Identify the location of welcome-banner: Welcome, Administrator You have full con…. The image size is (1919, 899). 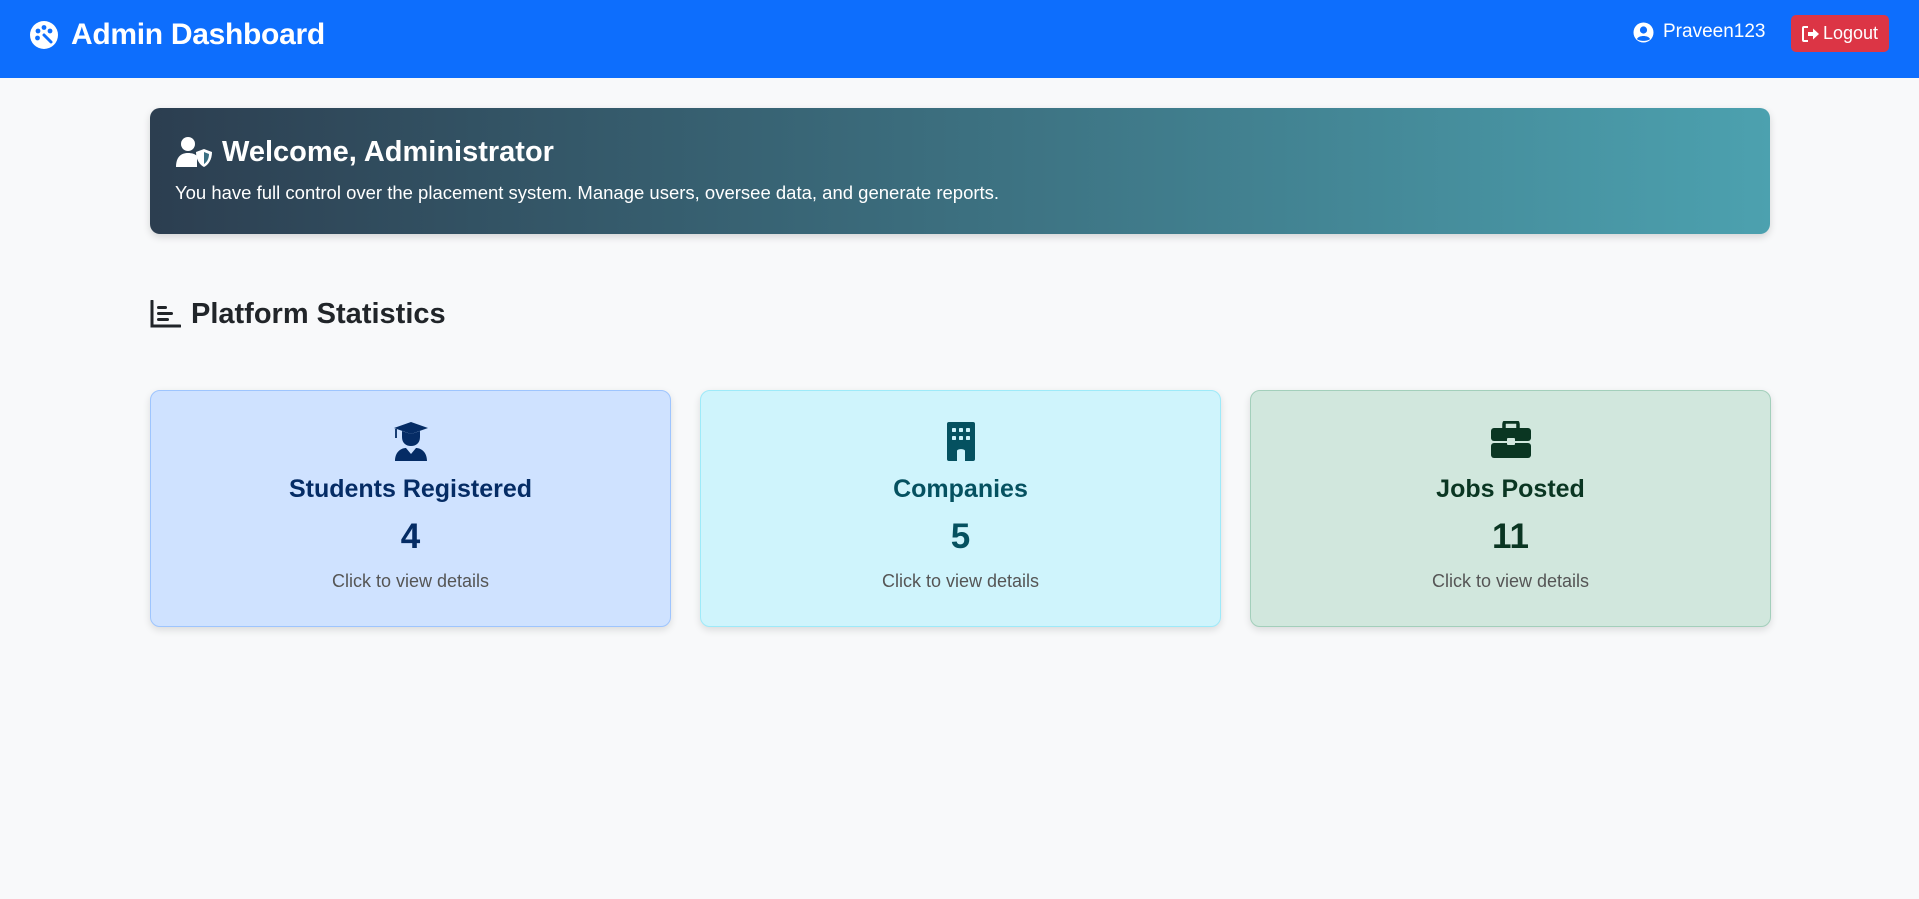
(960, 171).